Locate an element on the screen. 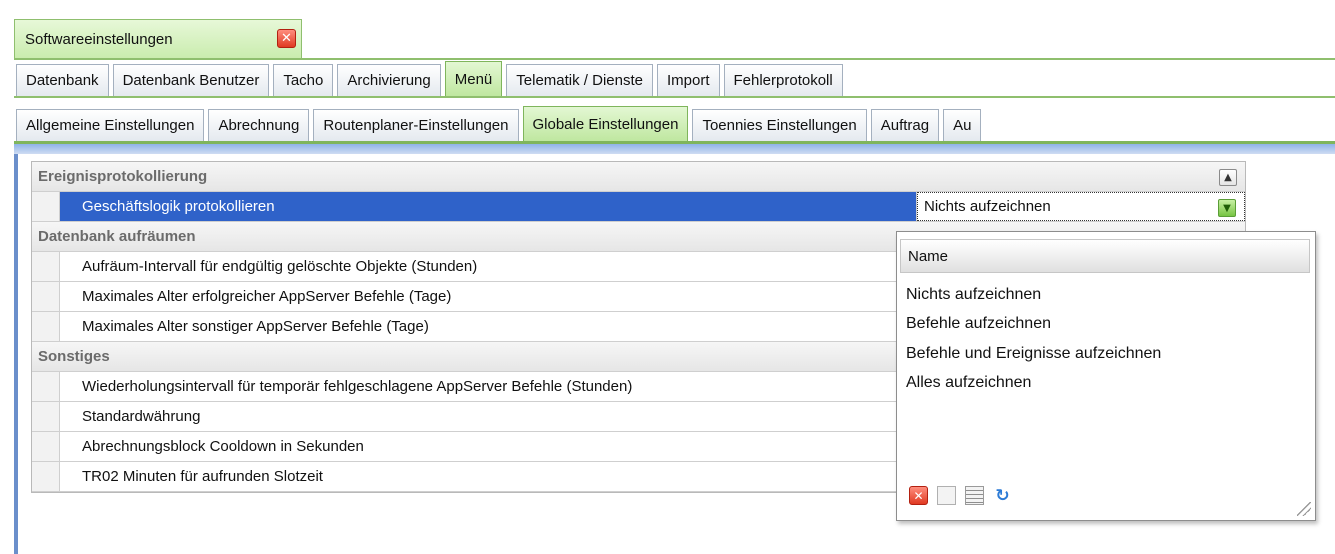 This screenshot has width=1335, height=554. new-document-icon is located at coordinates (946, 495).